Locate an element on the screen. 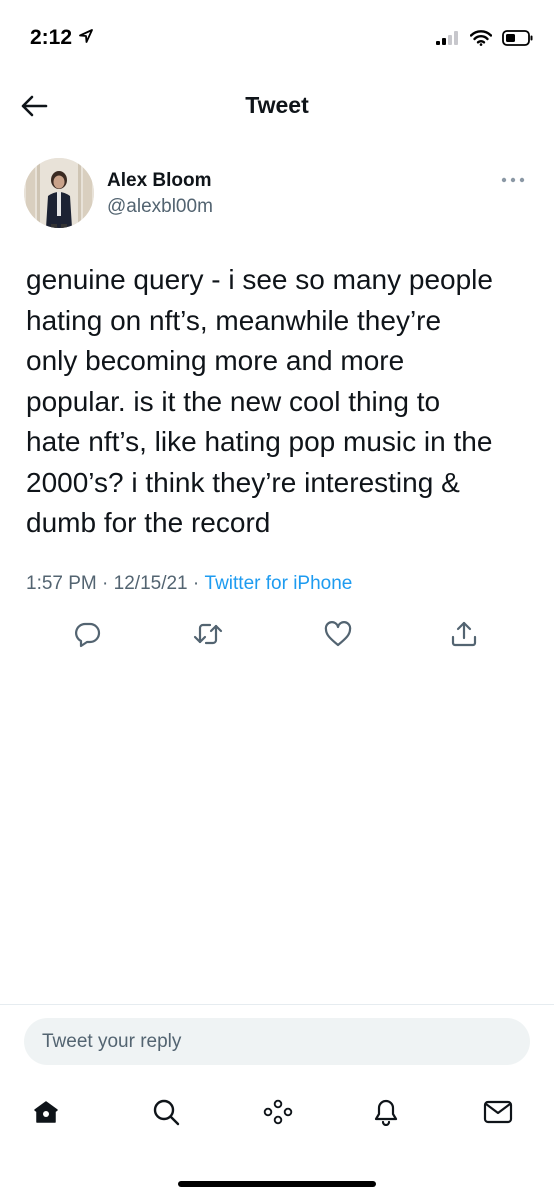  status-bar-time: 2:12 is located at coordinates (62, 38).